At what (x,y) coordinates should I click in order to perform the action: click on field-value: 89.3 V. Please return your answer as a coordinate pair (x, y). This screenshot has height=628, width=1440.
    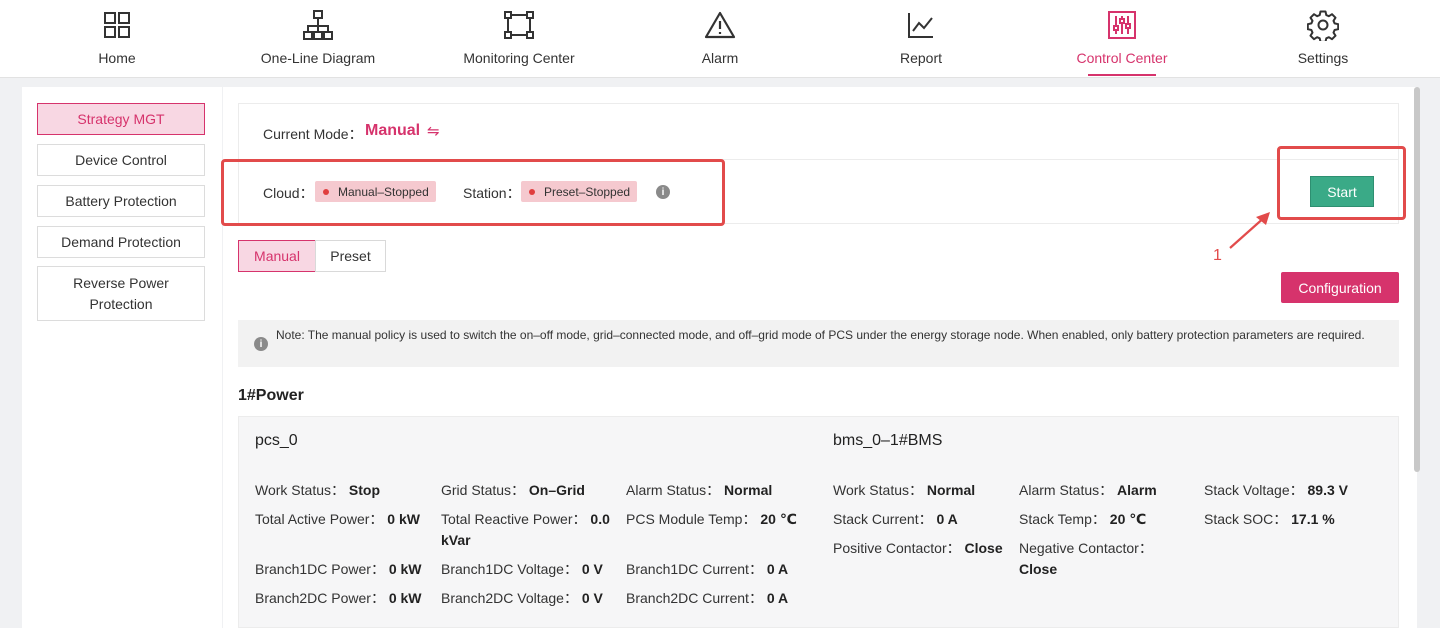
    Looking at the image, I should click on (1327, 490).